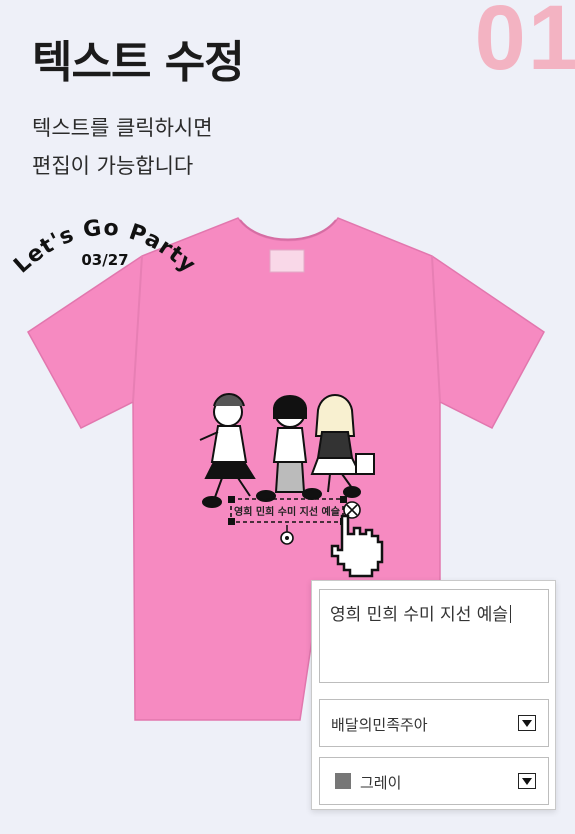  Describe the element at coordinates (138, 62) in the screenshot. I see `page-title: 텍스트 수정` at that location.